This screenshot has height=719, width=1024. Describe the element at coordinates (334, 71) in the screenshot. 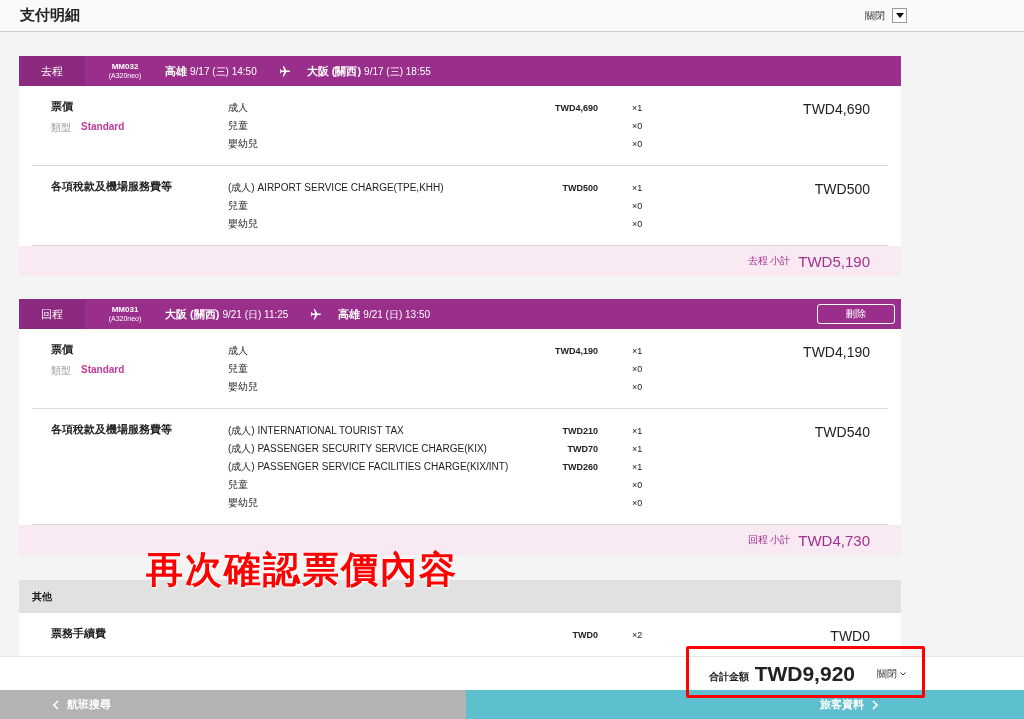

I see `destination-city: 大阪 (關西)` at that location.